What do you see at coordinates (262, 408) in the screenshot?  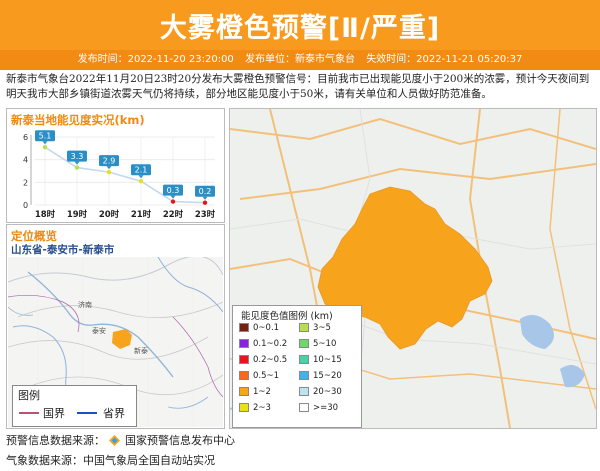 I see `legend-label: 2~3` at bounding box center [262, 408].